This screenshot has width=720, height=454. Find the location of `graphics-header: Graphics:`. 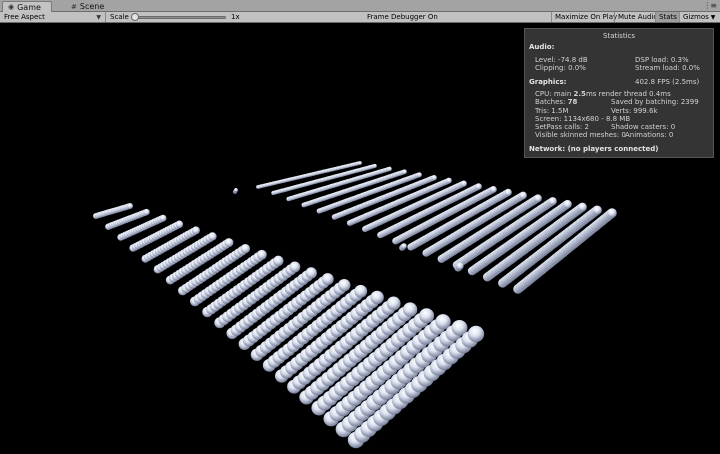

graphics-header: Graphics: is located at coordinates (548, 82).